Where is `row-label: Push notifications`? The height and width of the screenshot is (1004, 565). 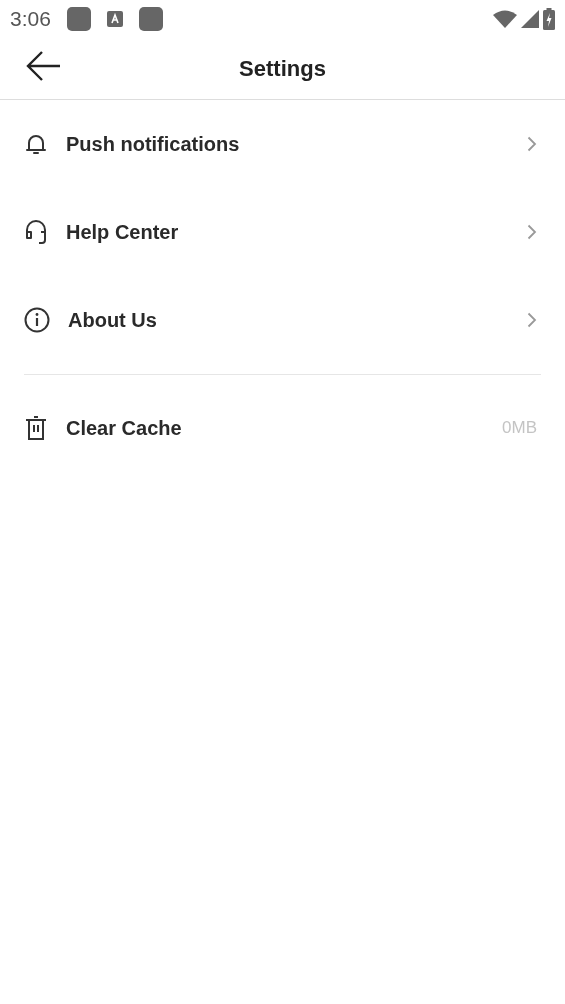 row-label: Push notifications is located at coordinates (153, 144).